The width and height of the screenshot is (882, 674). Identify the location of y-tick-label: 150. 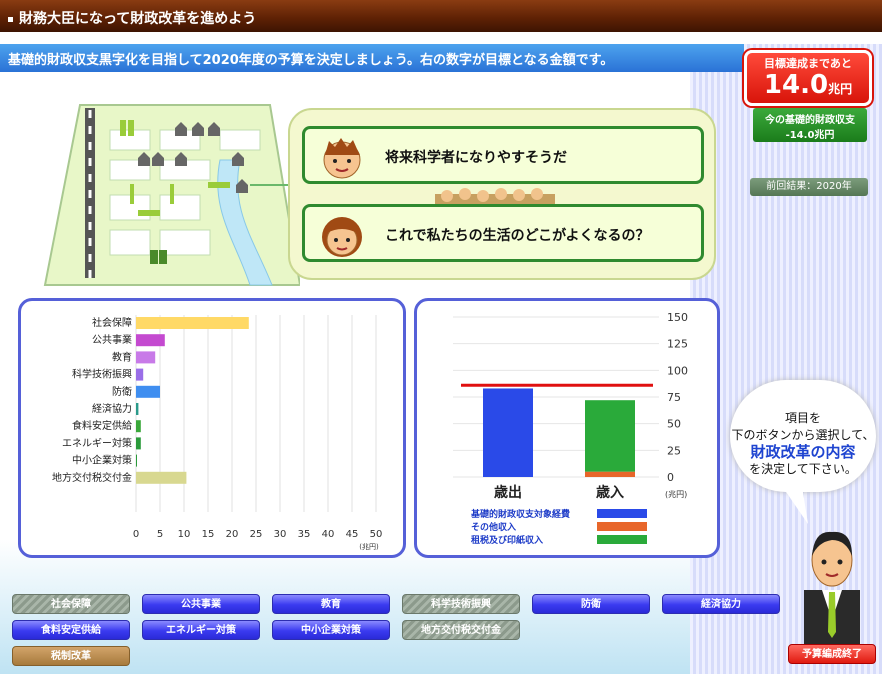
(677, 317).